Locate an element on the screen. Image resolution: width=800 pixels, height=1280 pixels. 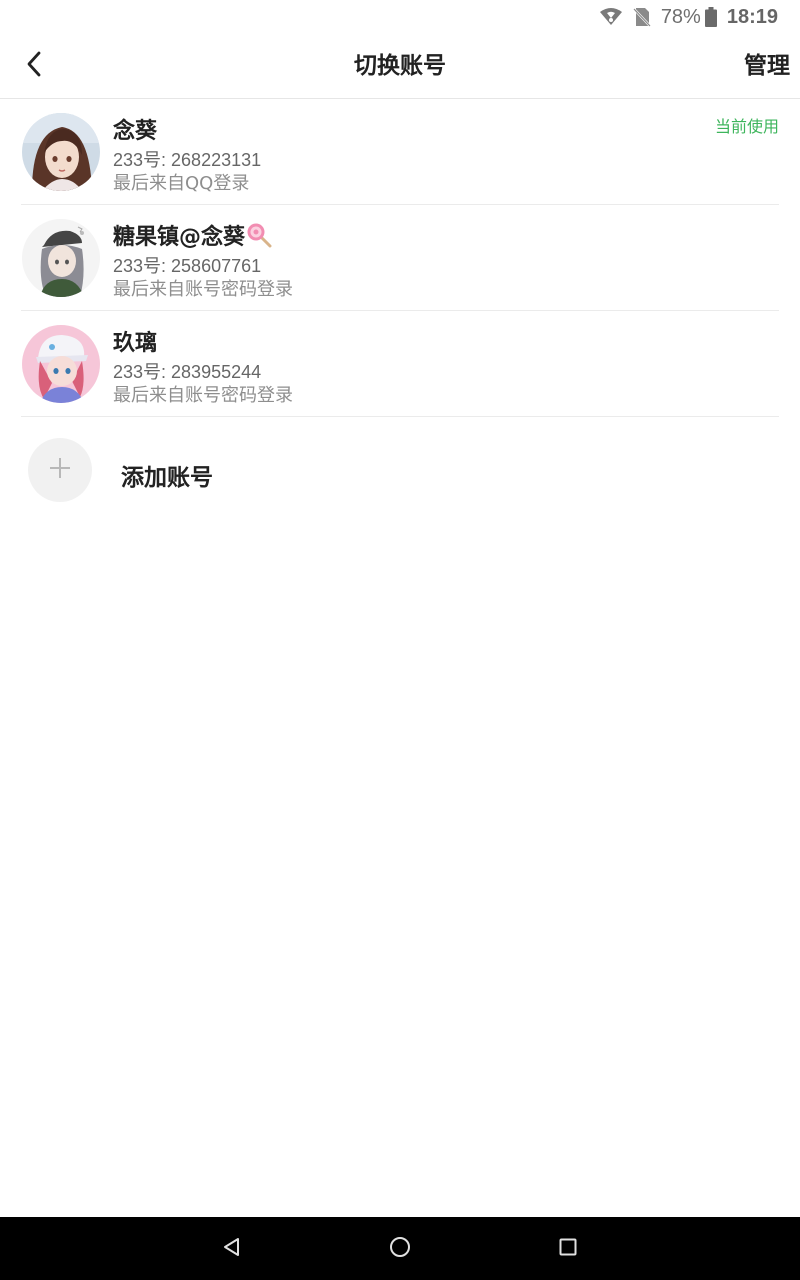
lollipop-icon is located at coordinates (259, 235).